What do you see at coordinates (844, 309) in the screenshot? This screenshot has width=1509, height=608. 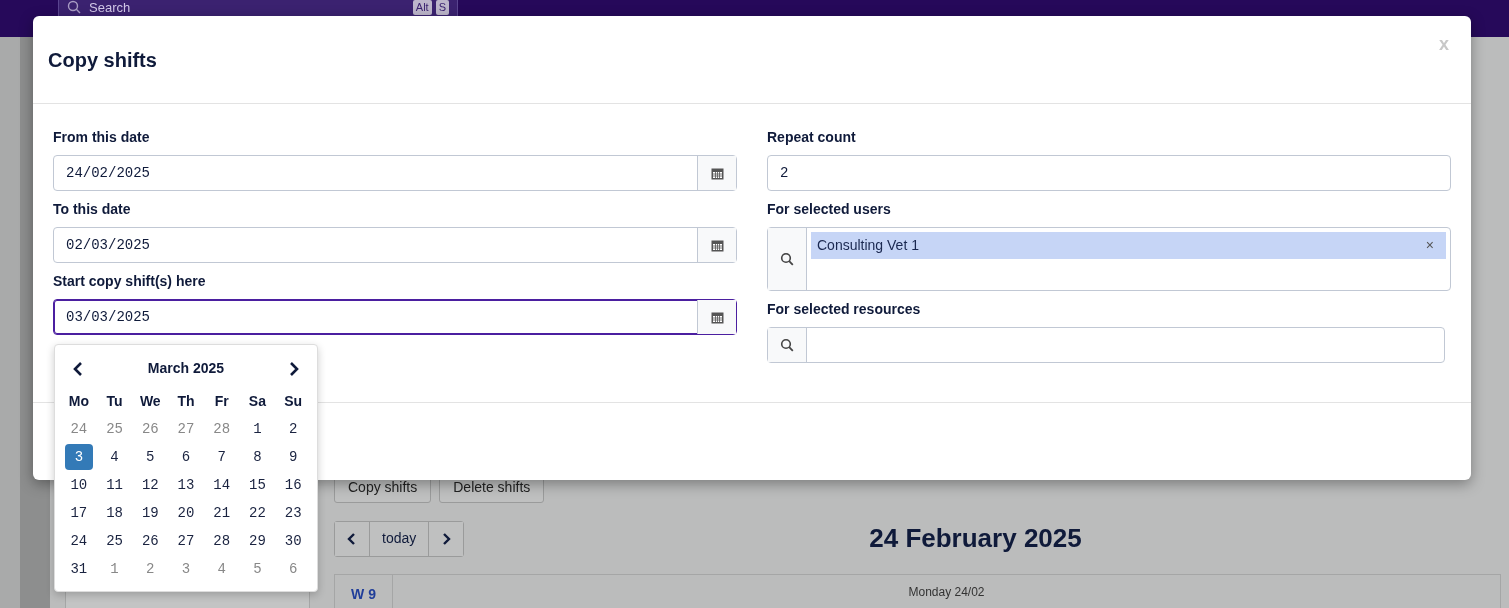 I see `field-label: For selected resources` at bounding box center [844, 309].